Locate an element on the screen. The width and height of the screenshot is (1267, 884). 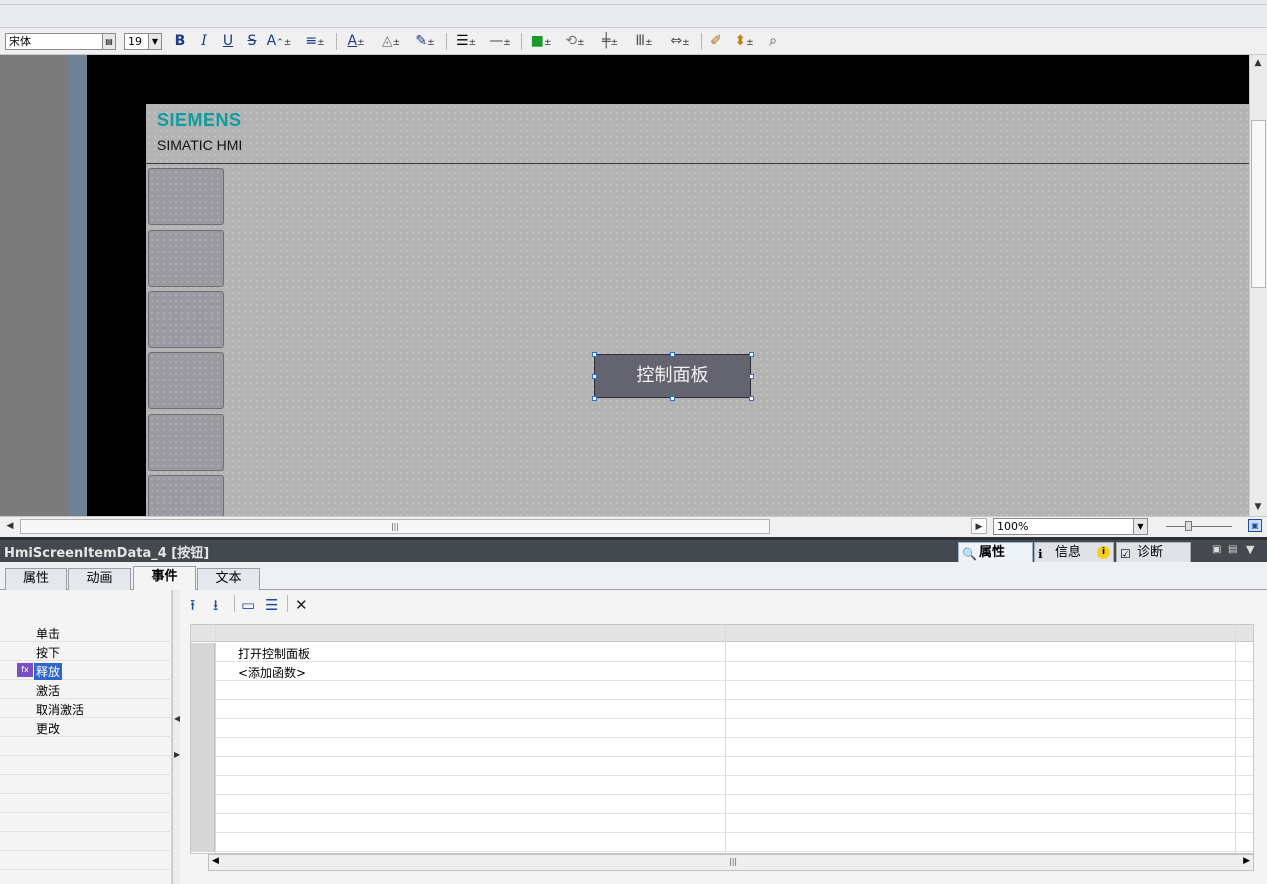
list-icon: ☰ is located at coordinates (271, 605).